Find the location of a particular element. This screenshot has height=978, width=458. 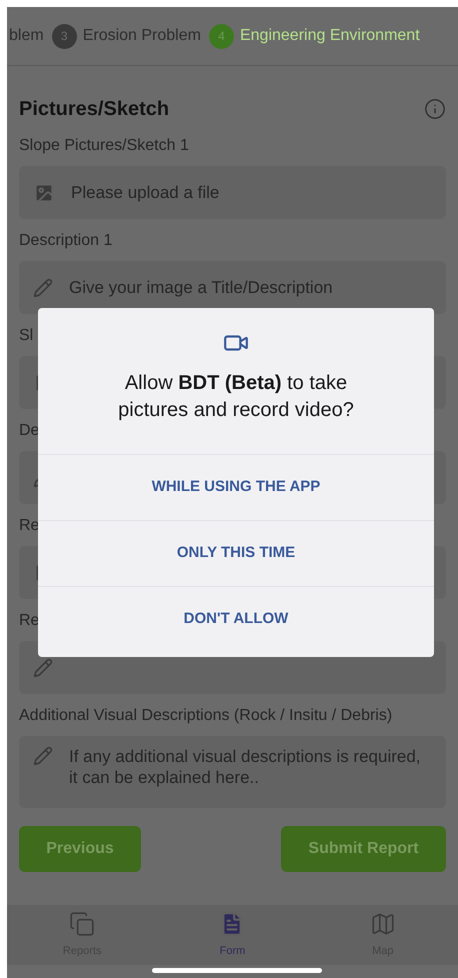

field-label: Slope Pictures/Sketch 1 is located at coordinates (104, 146).